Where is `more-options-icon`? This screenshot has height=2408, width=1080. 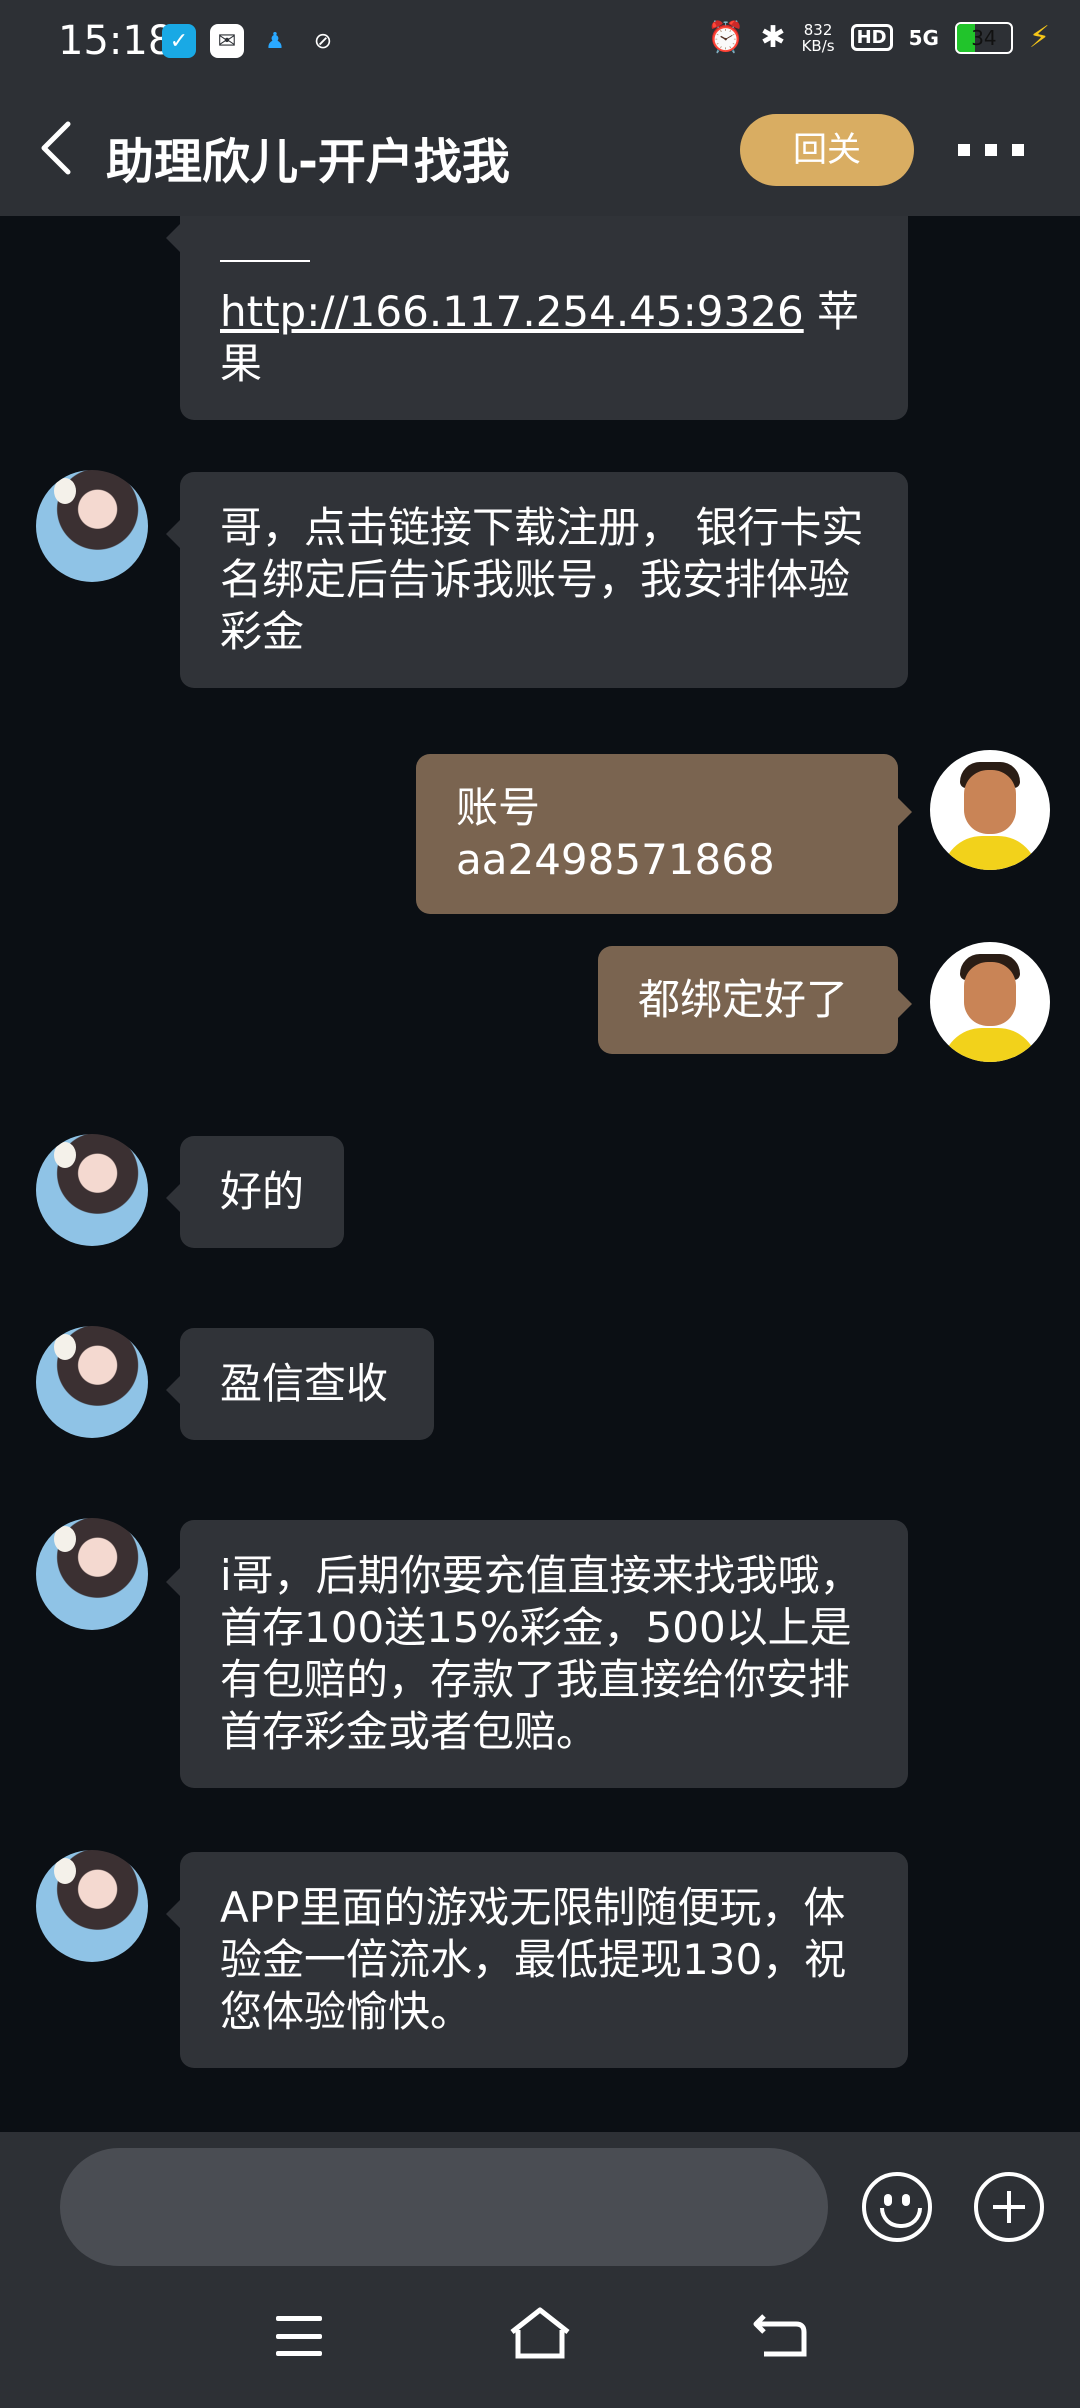
more-options-icon is located at coordinates (991, 150).